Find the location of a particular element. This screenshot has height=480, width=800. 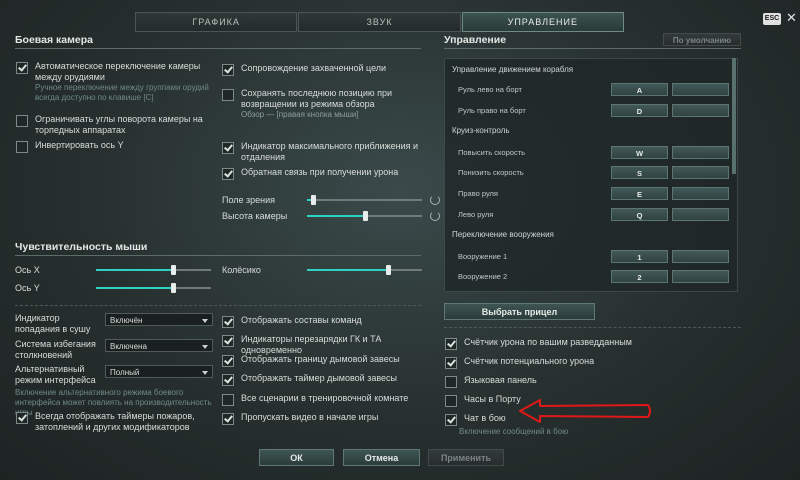

alt-interface-dropdown: Полный is located at coordinates (159, 371).